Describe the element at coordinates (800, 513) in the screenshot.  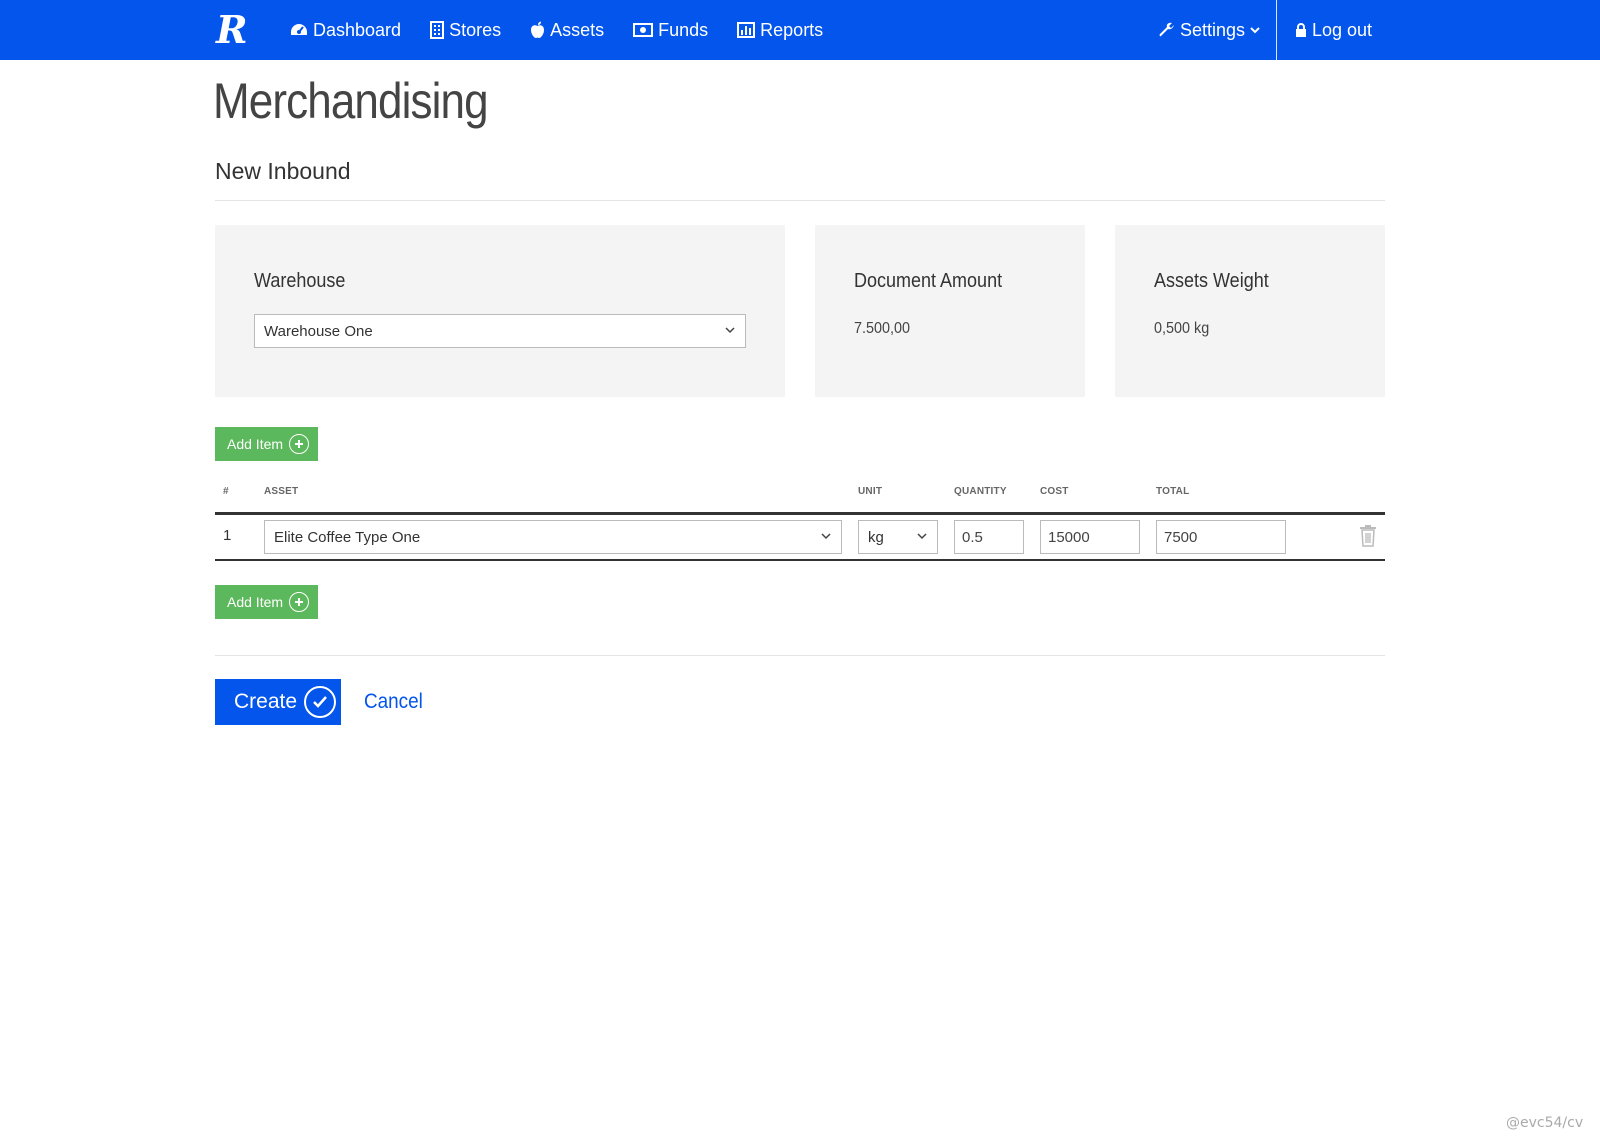
I see `table-top-border` at that location.